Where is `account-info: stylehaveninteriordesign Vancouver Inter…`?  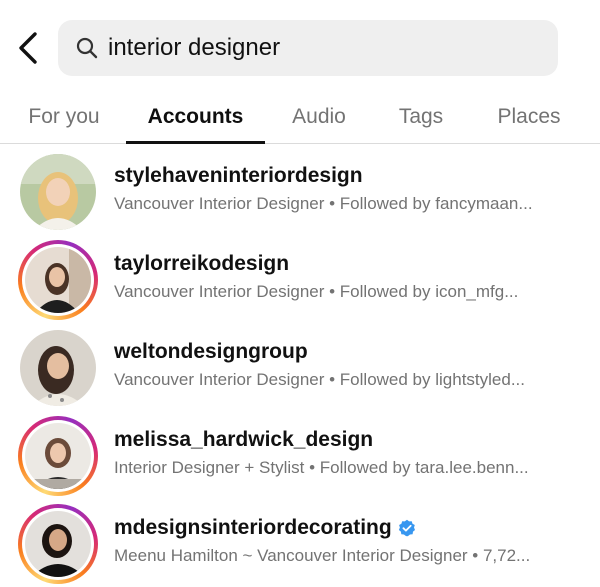
account-info: stylehaveninteriordesign Vancouver Inter… is located at coordinates (354, 189).